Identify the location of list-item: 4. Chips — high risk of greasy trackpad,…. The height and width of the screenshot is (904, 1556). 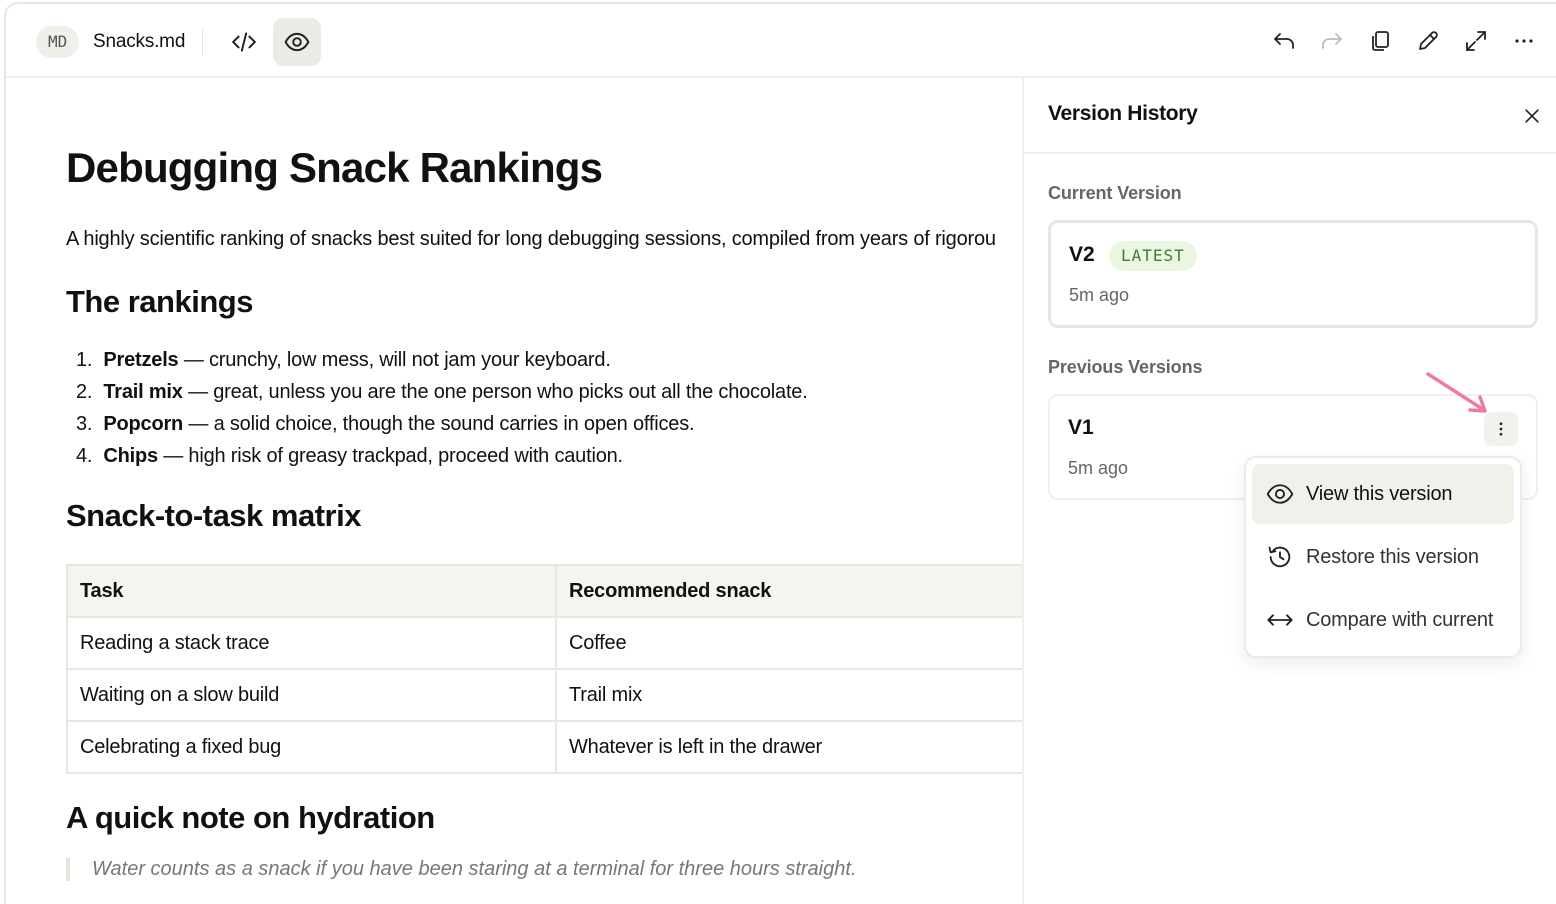
(349, 456).